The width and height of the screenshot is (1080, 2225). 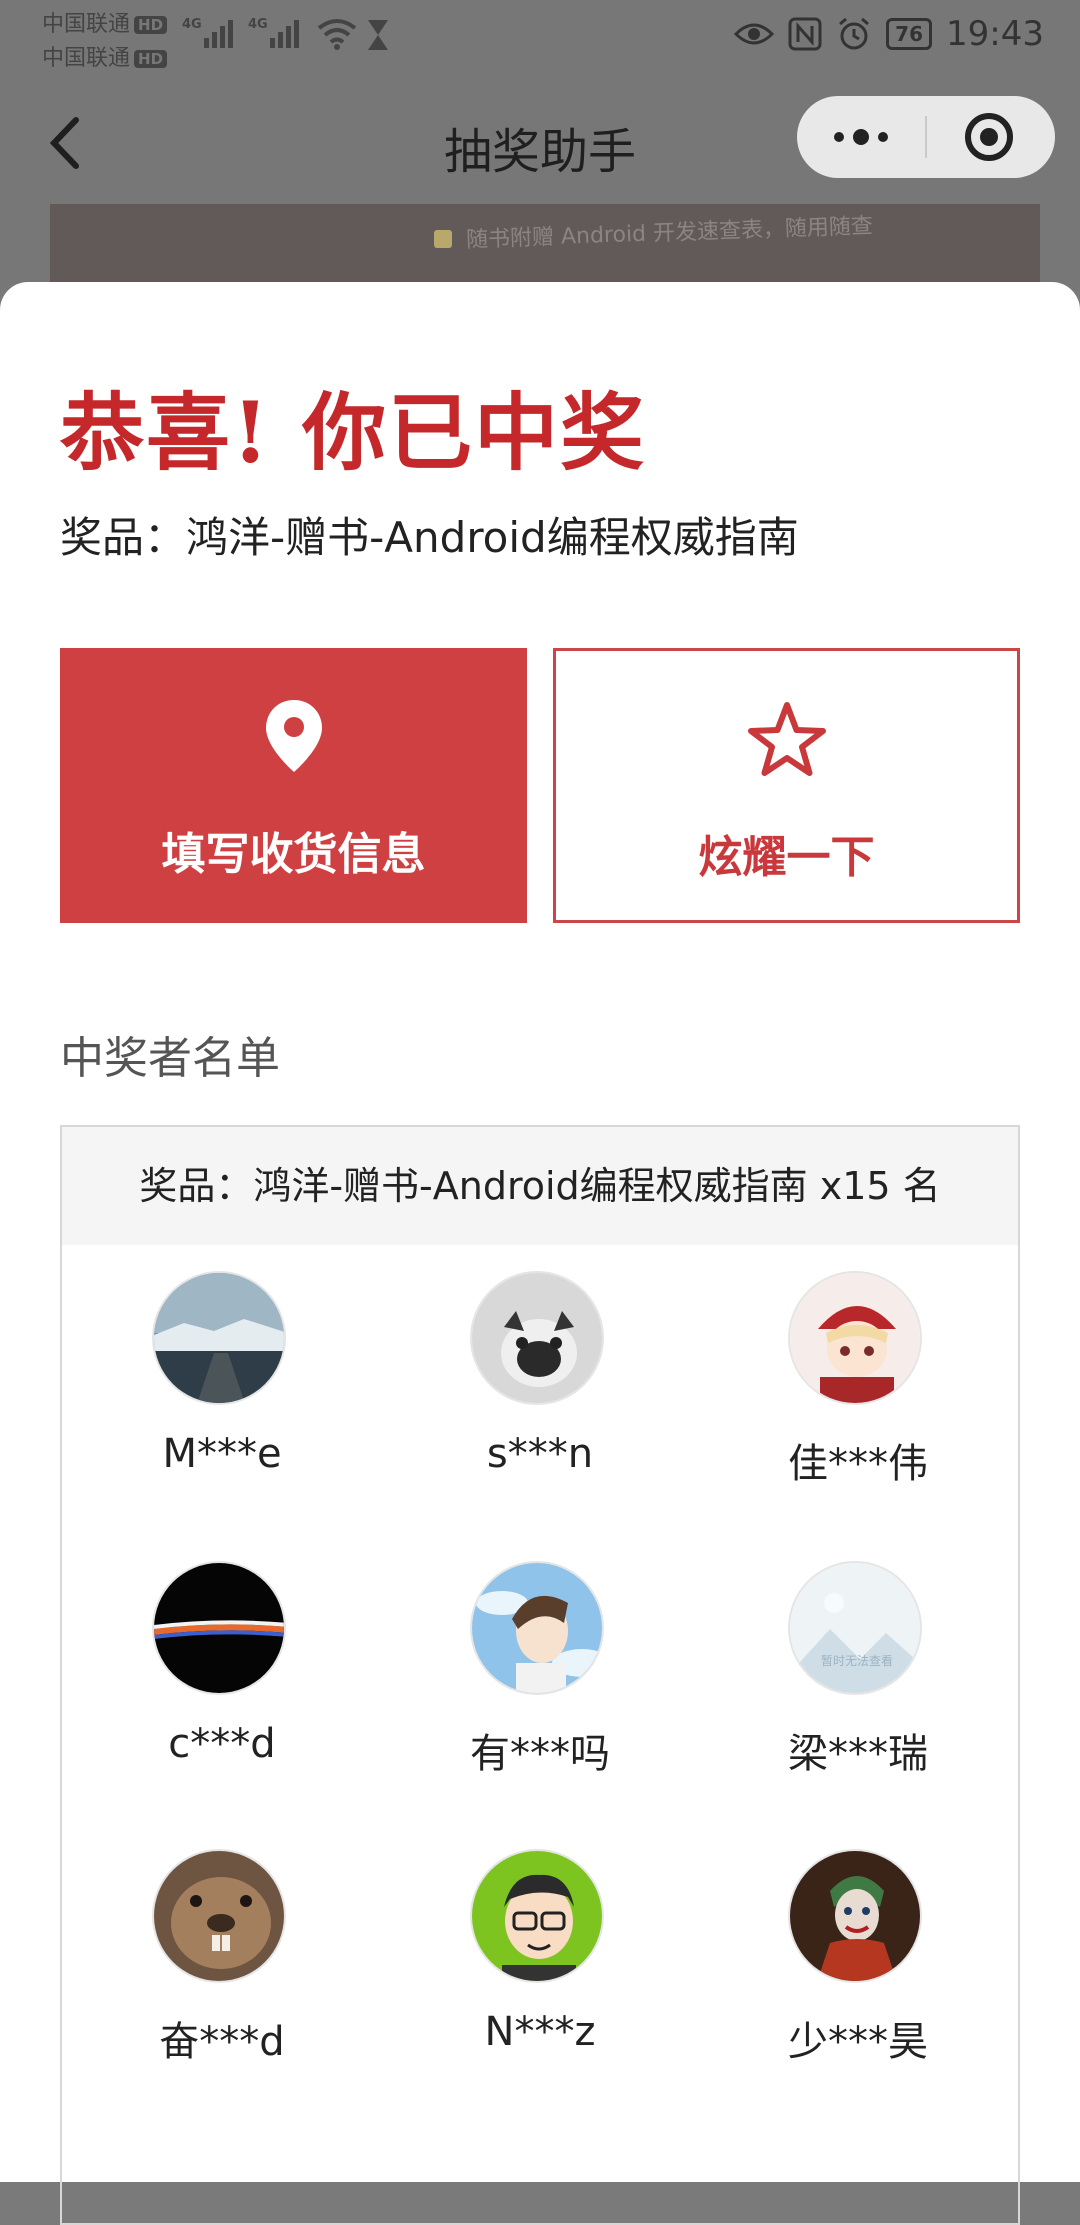 I want to click on close-miniprogram-button, so click(x=991, y=137).